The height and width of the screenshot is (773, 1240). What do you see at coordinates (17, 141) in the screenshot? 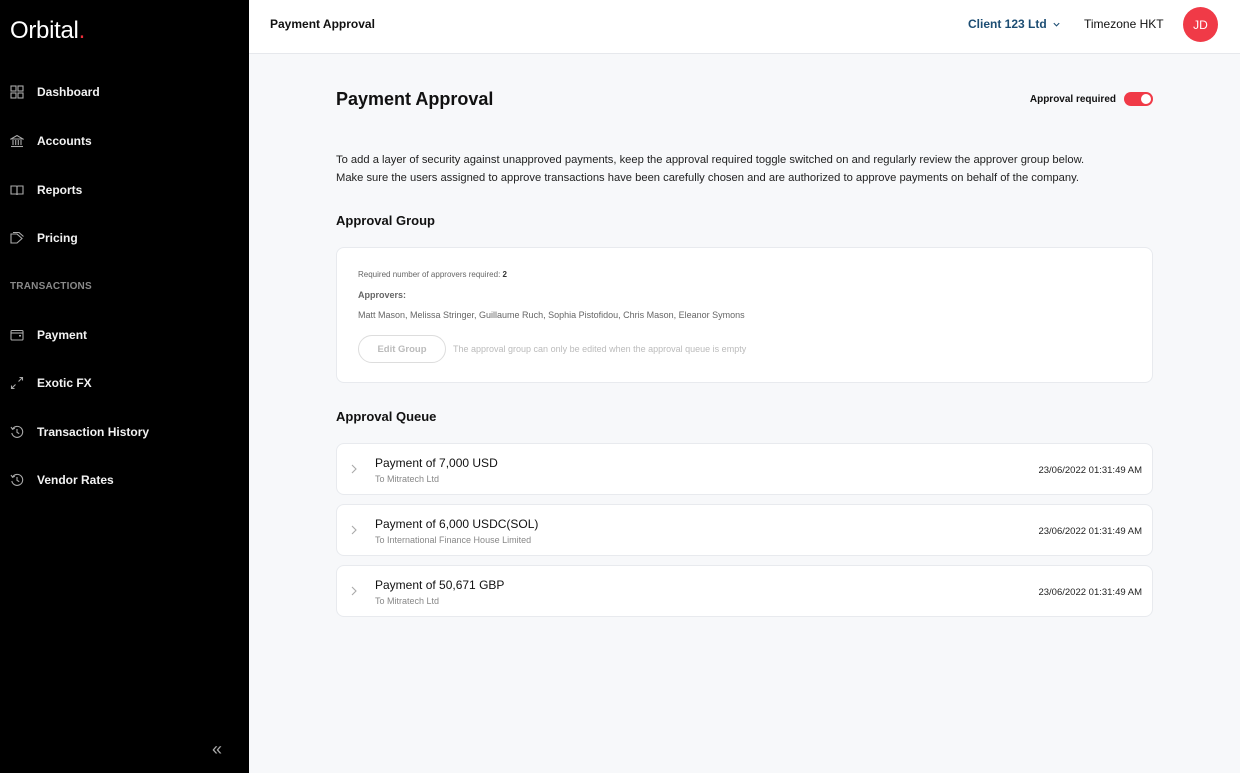
I see `bank-icon` at bounding box center [17, 141].